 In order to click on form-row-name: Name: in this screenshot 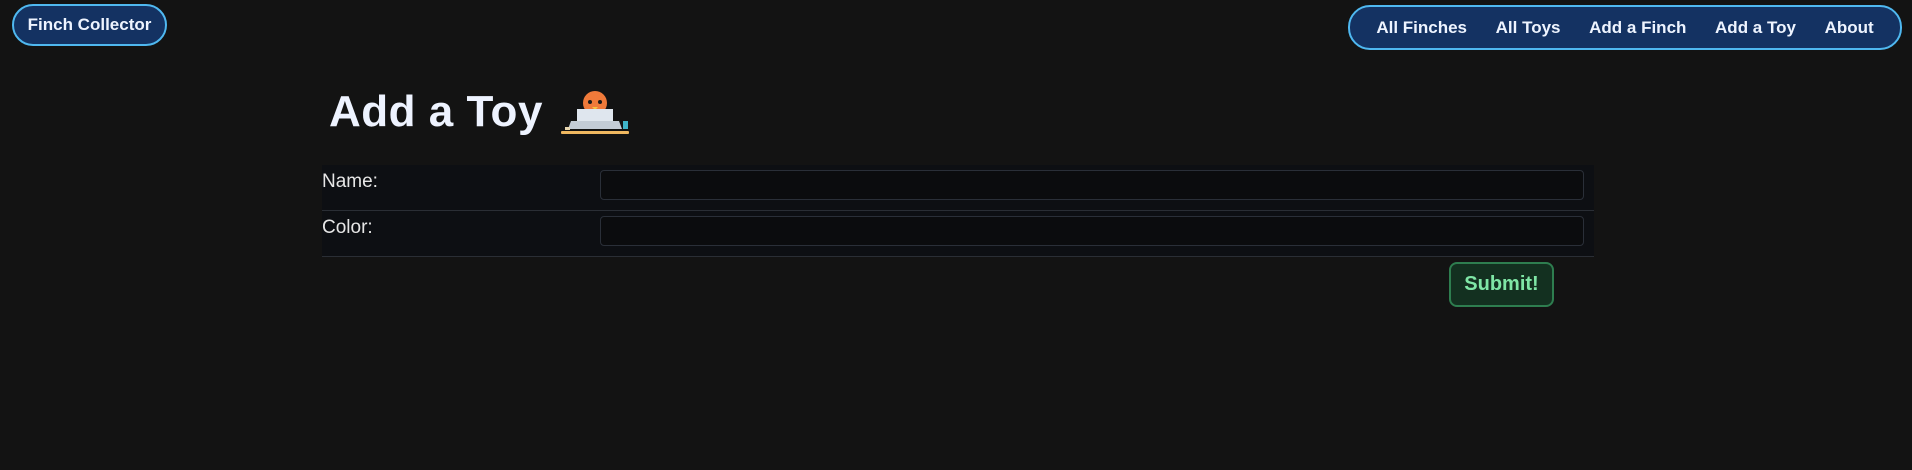, I will do `click(958, 188)`.